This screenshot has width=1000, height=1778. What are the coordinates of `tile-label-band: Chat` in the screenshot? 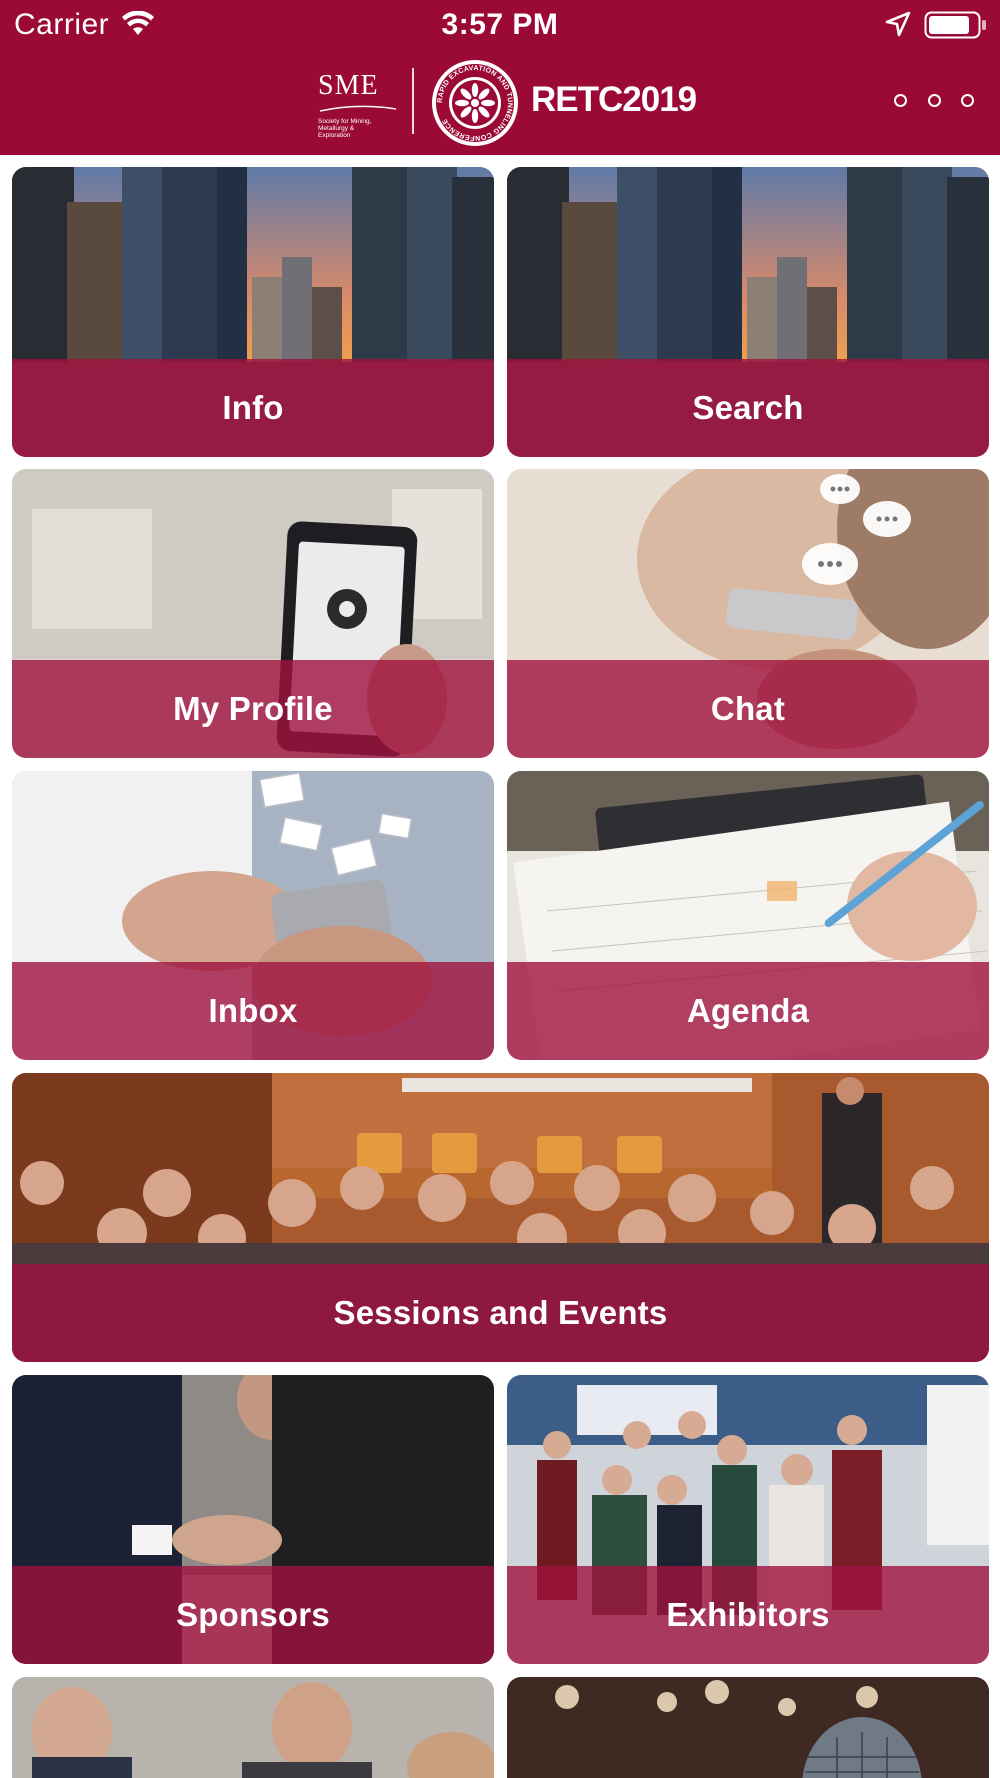 It's located at (748, 709).